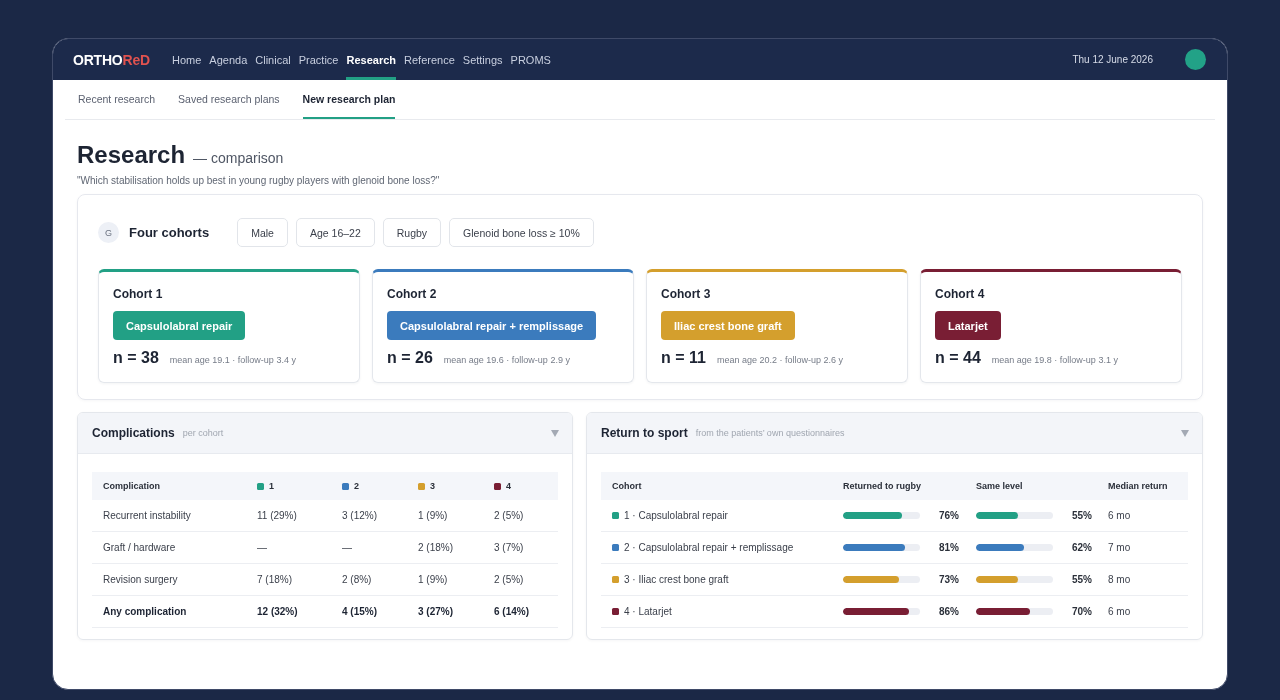 The image size is (1280, 700). What do you see at coordinates (770, 433) in the screenshot?
I see `panel-subtitle: from the patients’ own questionnaires` at bounding box center [770, 433].